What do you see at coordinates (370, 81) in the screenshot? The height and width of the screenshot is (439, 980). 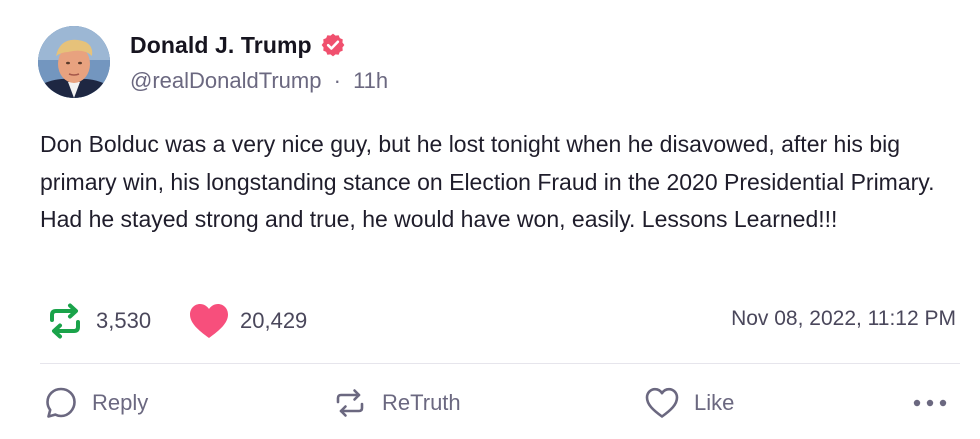 I see `time-ago: 11h` at bounding box center [370, 81].